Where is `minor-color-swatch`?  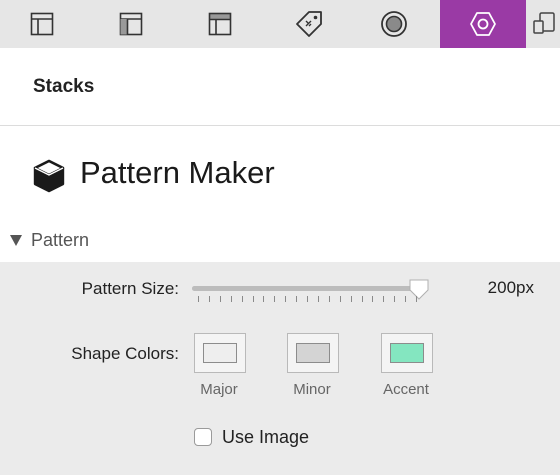
minor-color-swatch is located at coordinates (313, 353).